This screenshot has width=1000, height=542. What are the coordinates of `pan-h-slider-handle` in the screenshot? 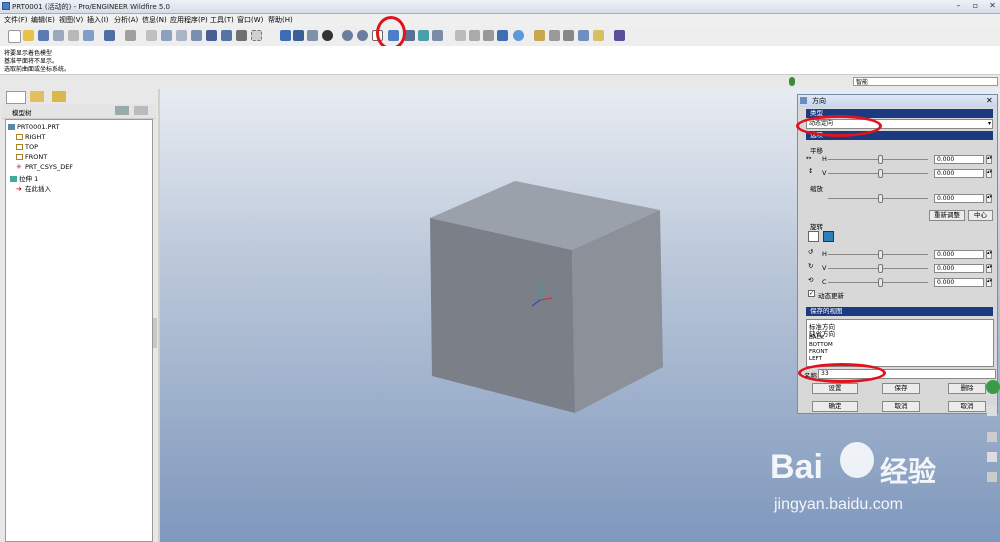 It's located at (880, 159).